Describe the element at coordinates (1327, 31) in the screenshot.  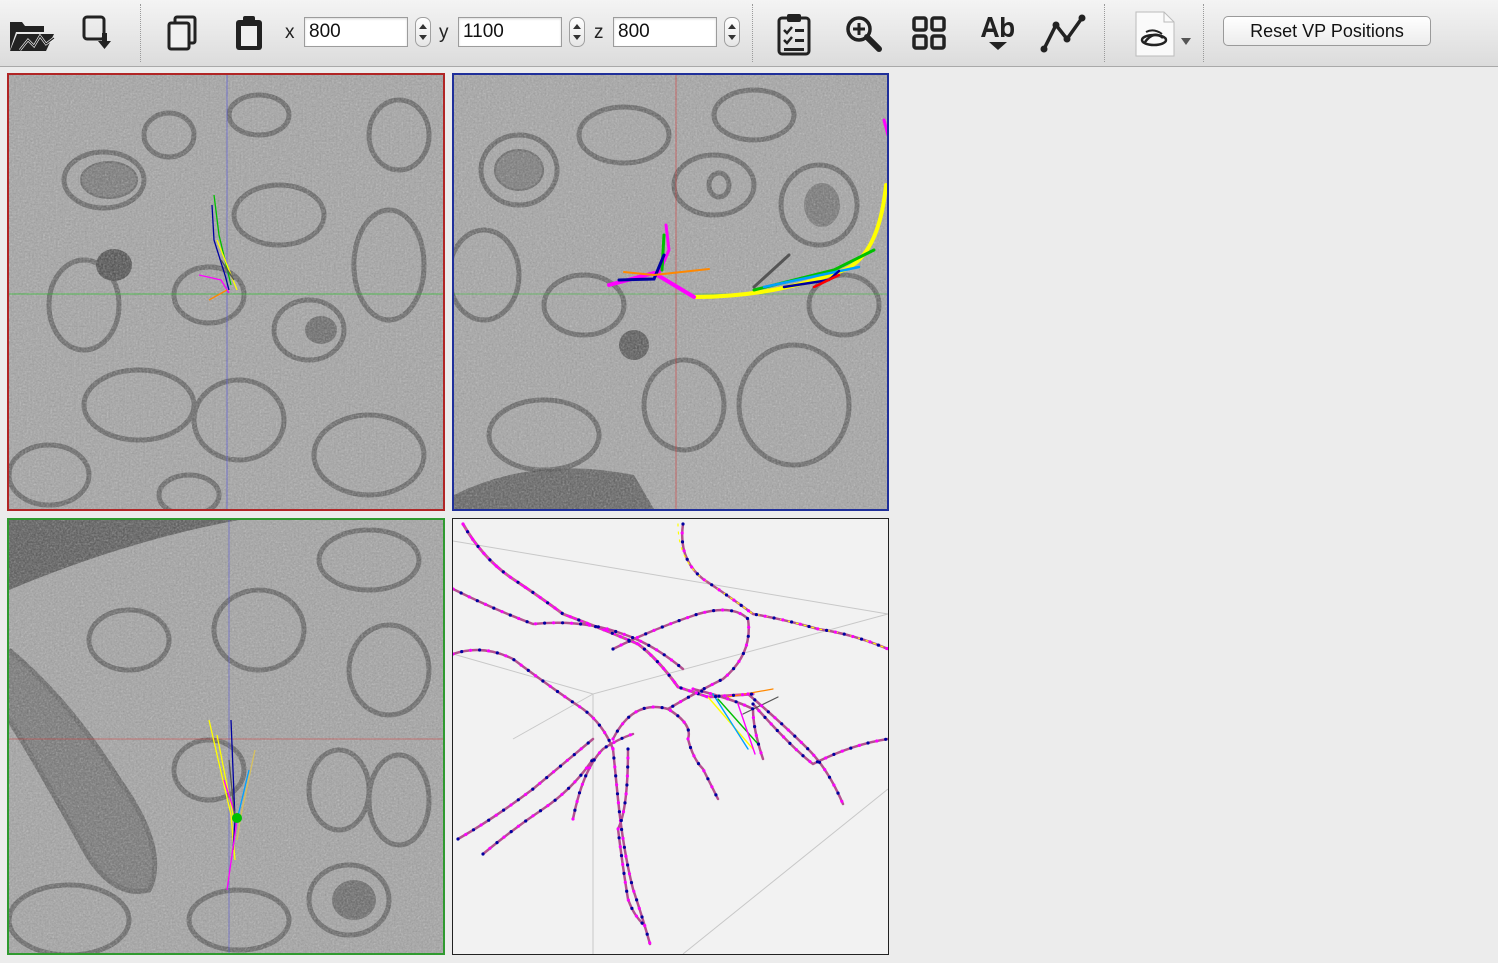
I see `reset-vp-positions-button: Reset VP Positions` at that location.